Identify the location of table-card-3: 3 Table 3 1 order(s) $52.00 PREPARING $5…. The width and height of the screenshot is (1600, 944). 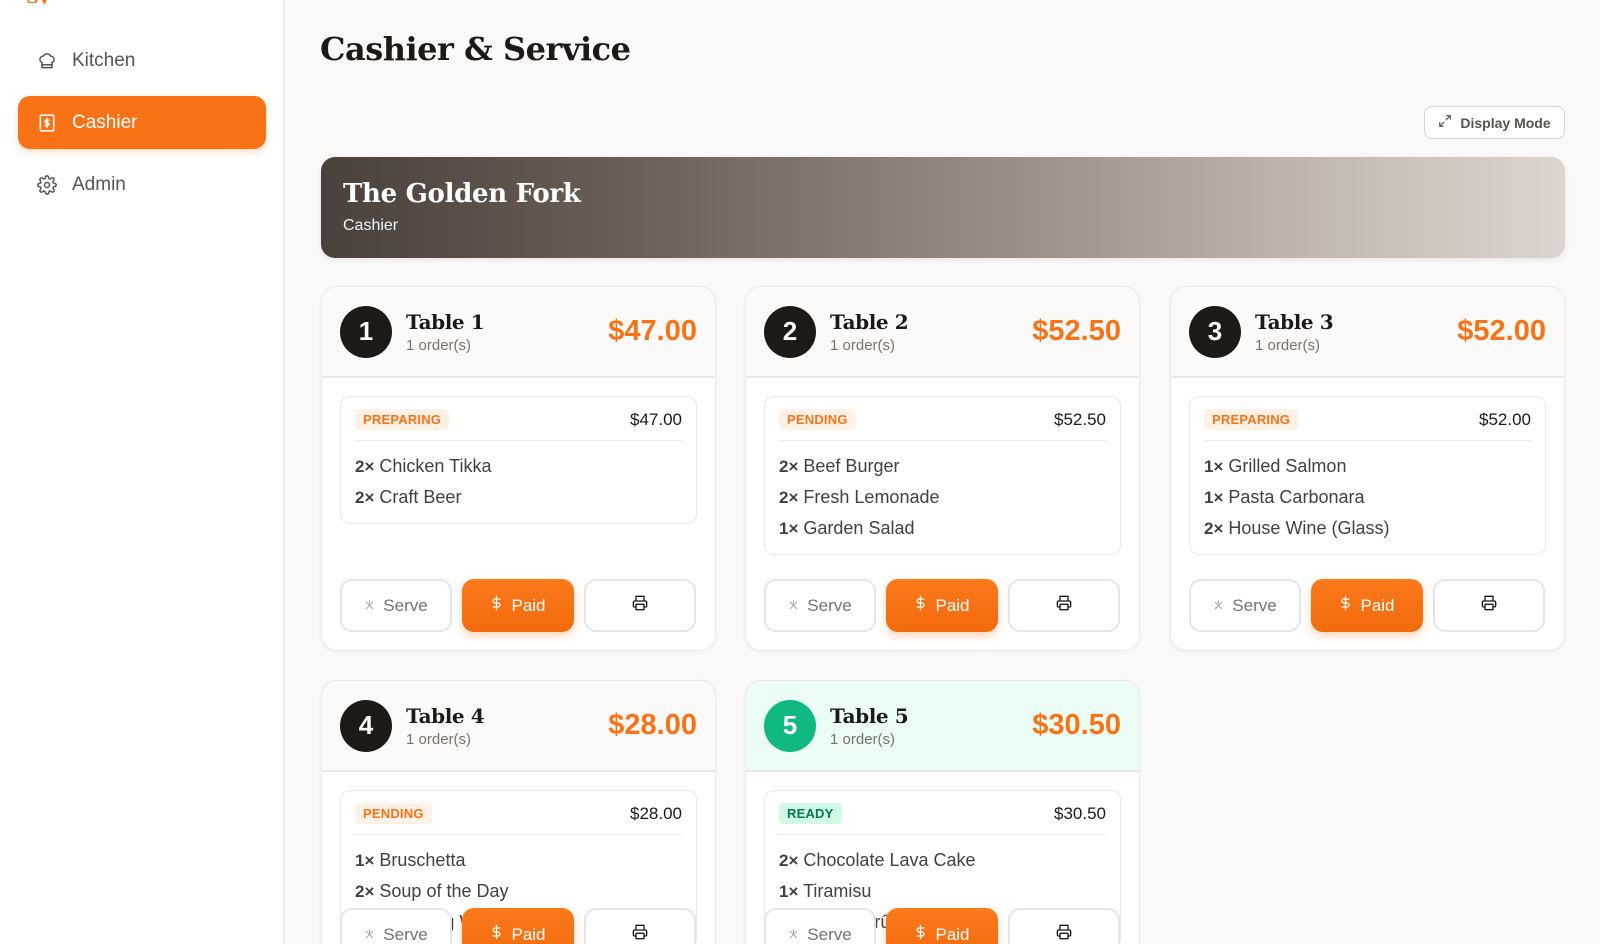
(1367, 468).